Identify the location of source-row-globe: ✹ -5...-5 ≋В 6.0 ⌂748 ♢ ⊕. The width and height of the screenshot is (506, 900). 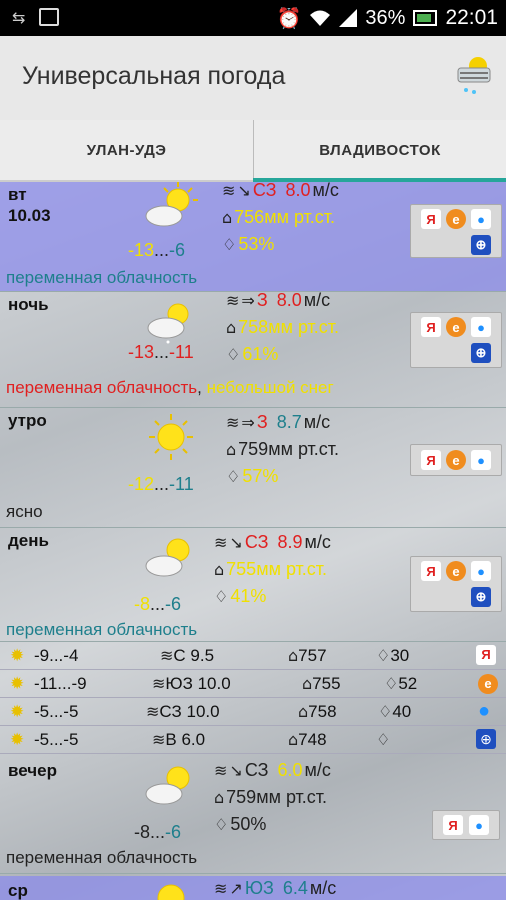
(253, 740).